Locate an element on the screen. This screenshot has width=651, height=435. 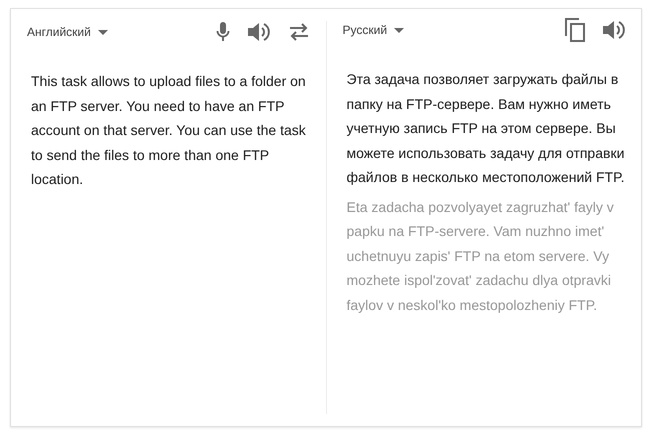
translated-text: Эта задача позволяет загружать файлы в папку на FTP-сервере. Вам нужно иметь учетную запись FTP на этом сервере. Вы можете использовать задачу для отправки файлов в несколько местоположений FTP. is located at coordinates (486, 128).